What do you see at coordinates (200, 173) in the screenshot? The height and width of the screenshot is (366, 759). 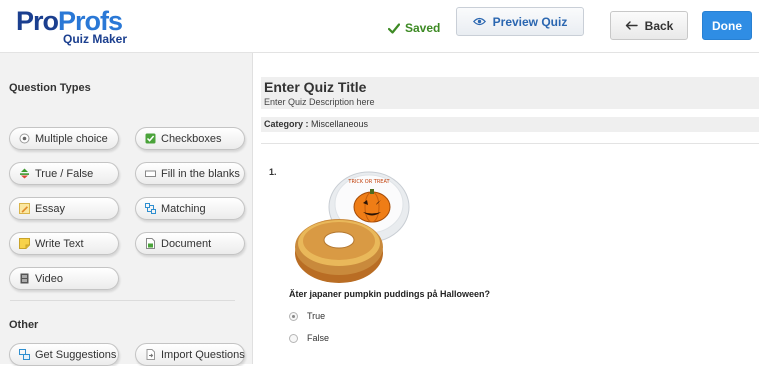 I see `fill-in-the-blanks-label: Fill in the blanks` at bounding box center [200, 173].